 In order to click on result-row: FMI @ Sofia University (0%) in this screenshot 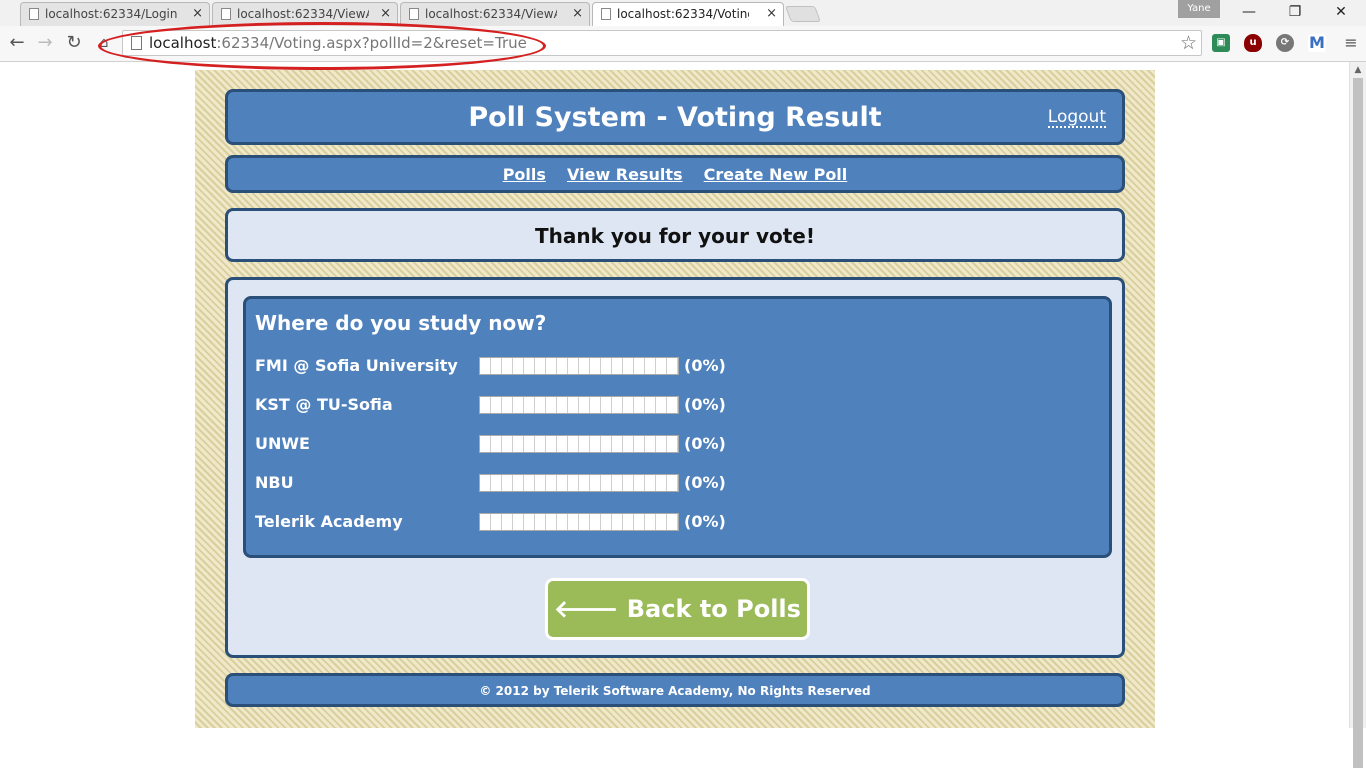, I will do `click(555, 366)`.